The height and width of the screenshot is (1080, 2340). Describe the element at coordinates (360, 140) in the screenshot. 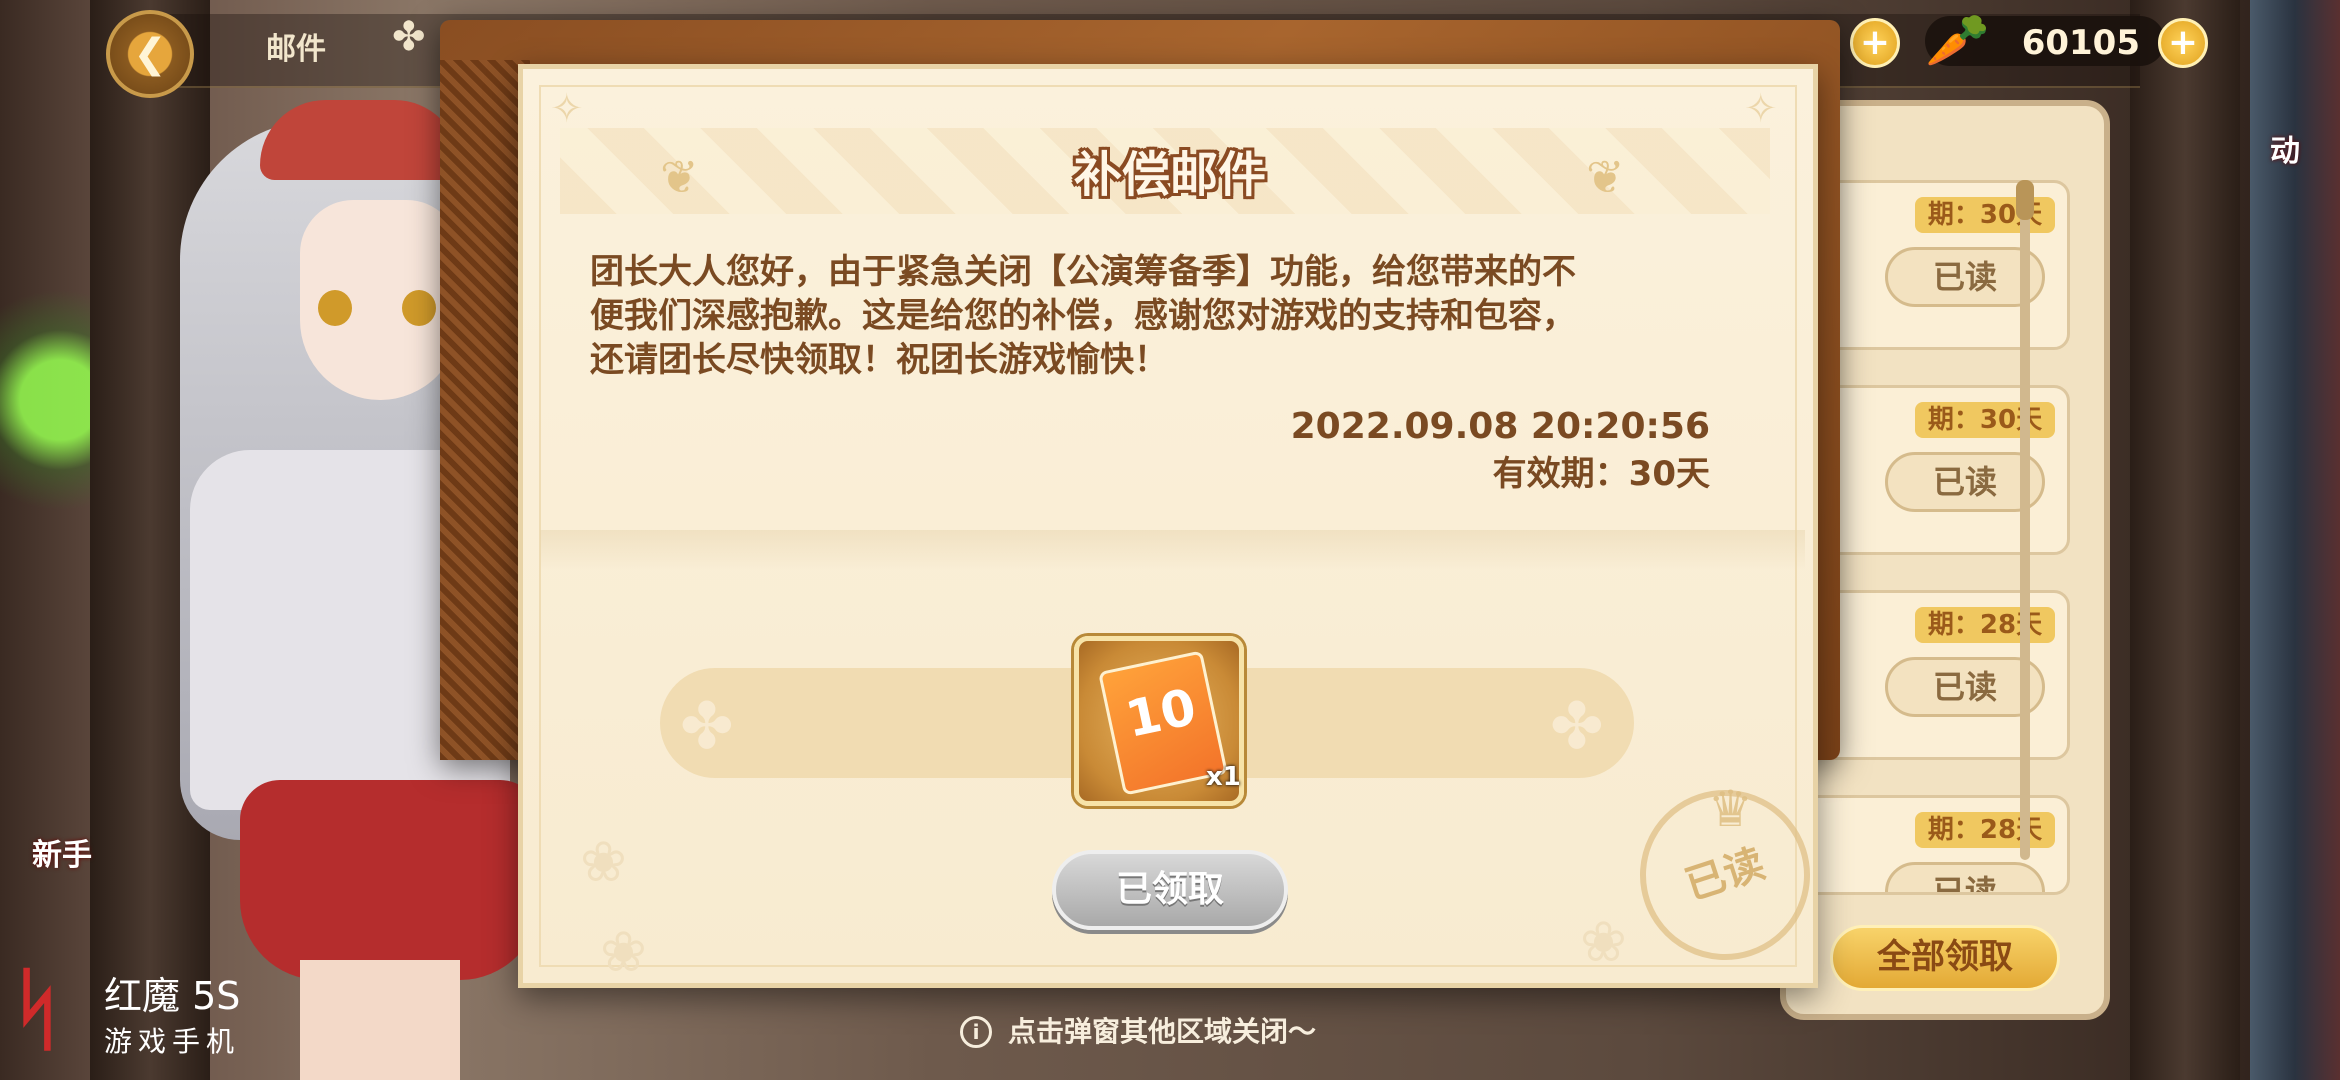

I see `character-hat` at that location.